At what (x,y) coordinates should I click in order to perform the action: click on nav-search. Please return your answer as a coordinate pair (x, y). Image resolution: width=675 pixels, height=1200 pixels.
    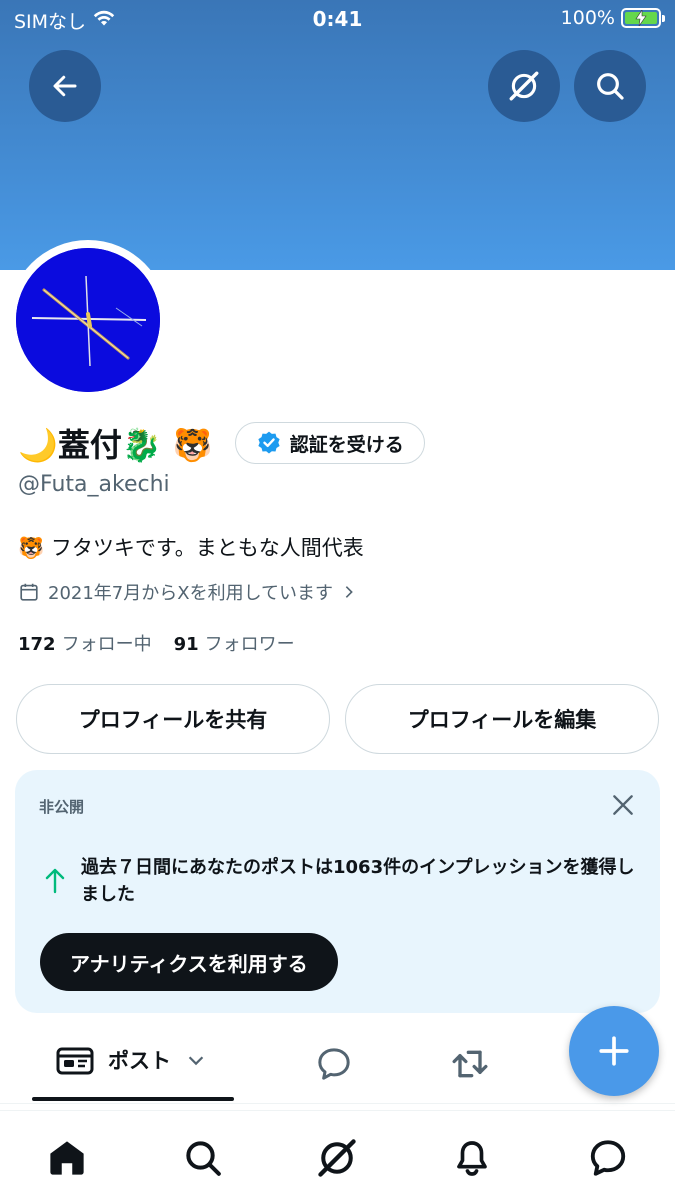
    Looking at the image, I should click on (203, 1158).